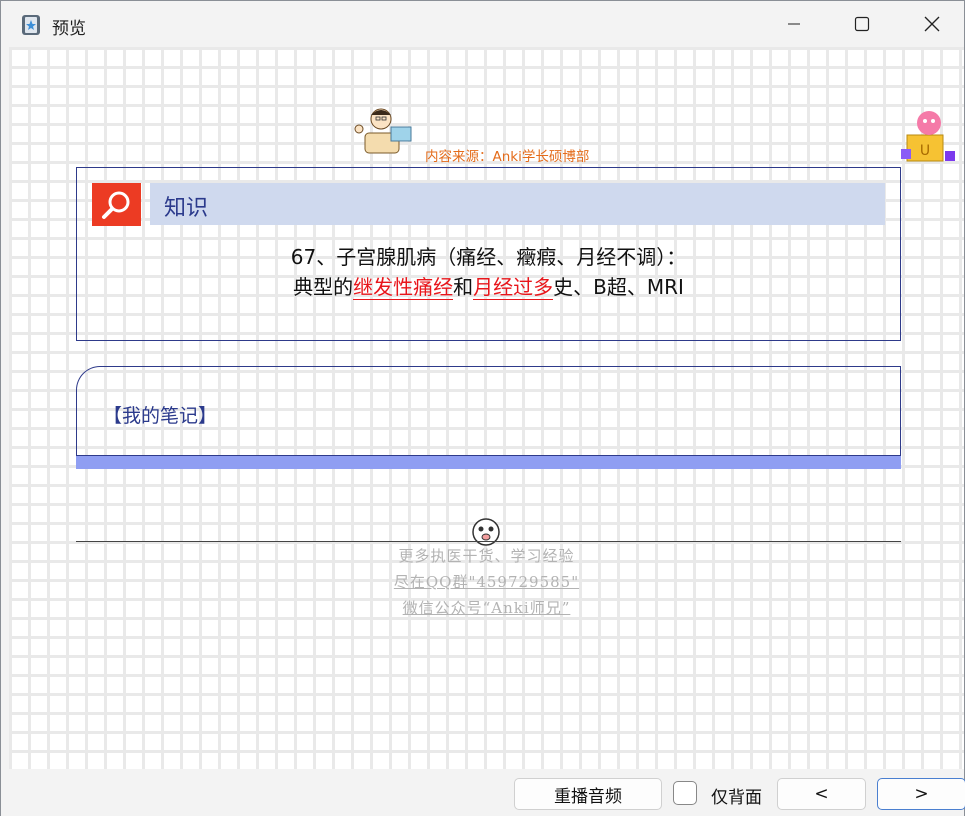 This screenshot has width=965, height=816. I want to click on close-button, so click(931, 24).